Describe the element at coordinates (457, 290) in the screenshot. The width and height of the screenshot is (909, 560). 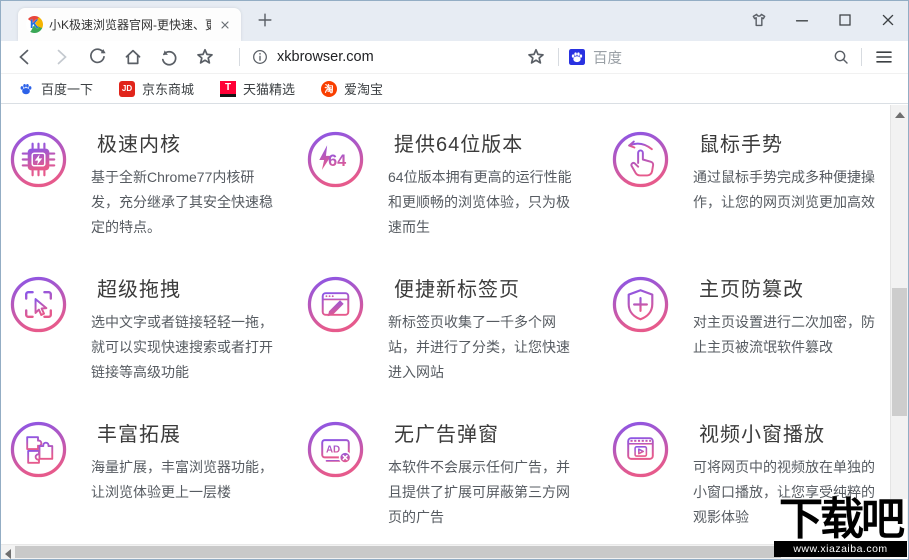
I see `feature-title: 便捷新标签页` at that location.